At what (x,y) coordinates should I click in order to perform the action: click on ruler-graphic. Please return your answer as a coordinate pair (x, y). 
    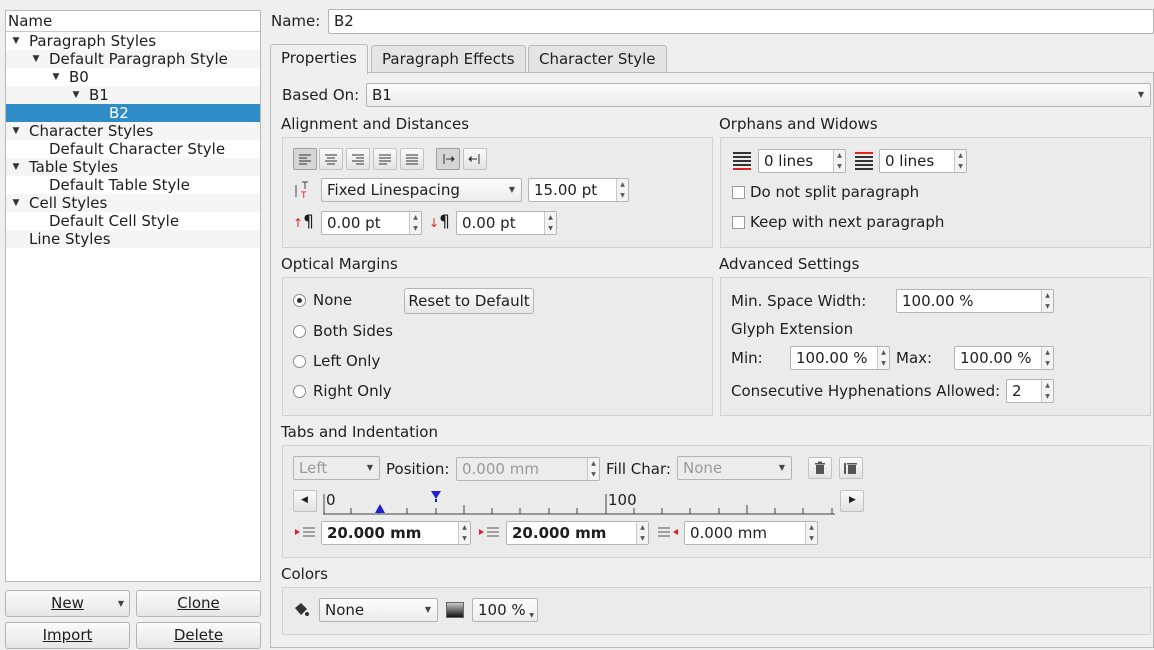
    Looking at the image, I should click on (579, 503).